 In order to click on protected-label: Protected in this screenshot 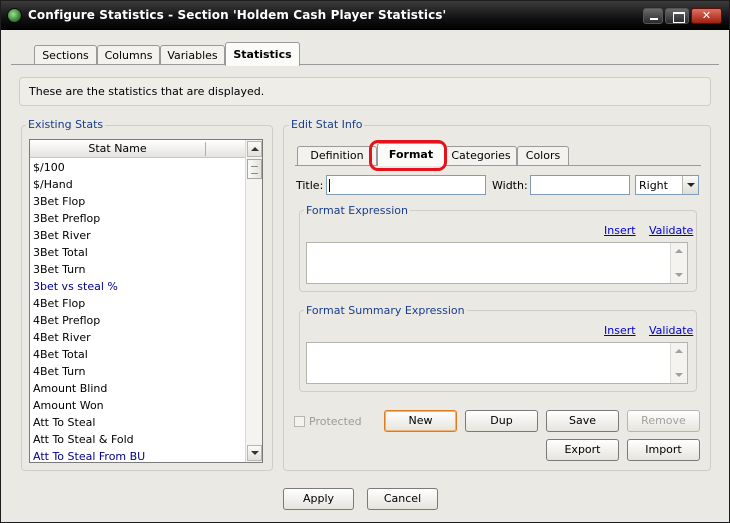, I will do `click(335, 421)`.